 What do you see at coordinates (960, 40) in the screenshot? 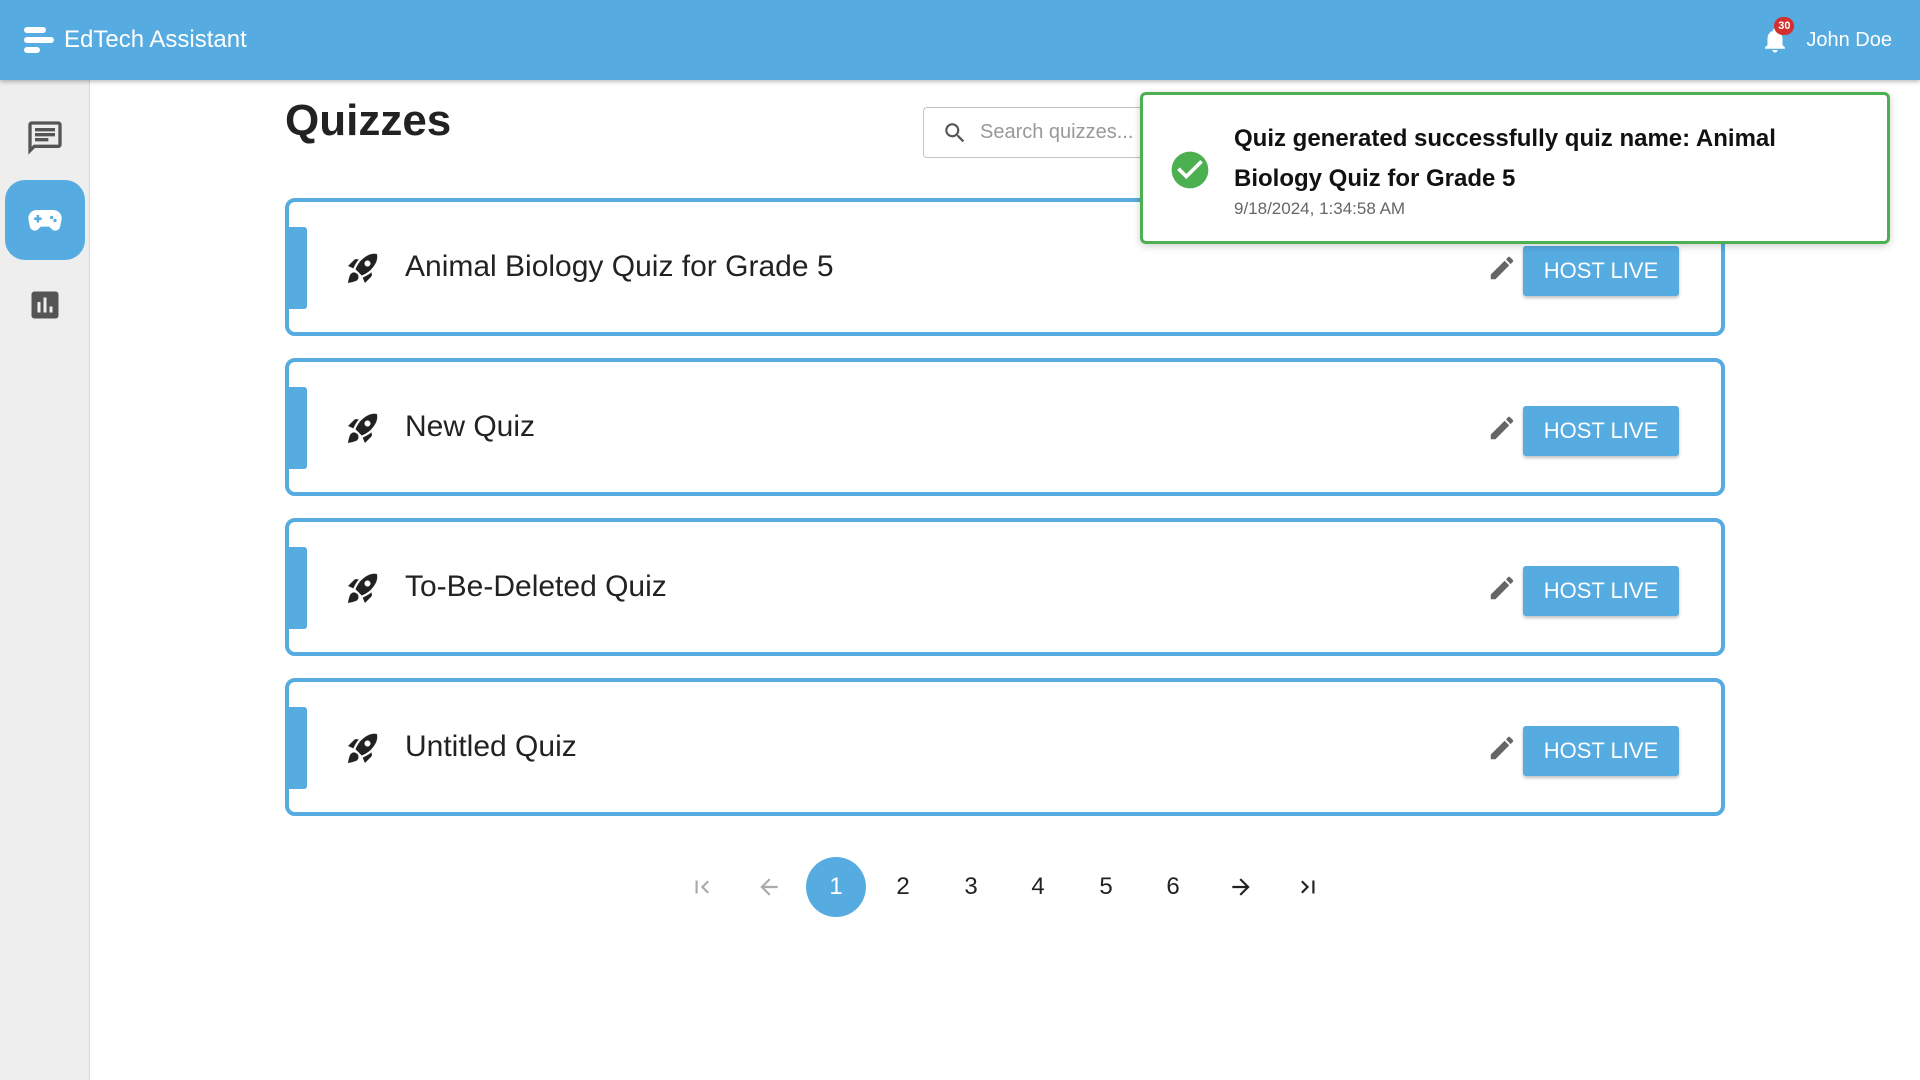
I see `top-bar: EdTech Assistant 30 John Doe` at bounding box center [960, 40].